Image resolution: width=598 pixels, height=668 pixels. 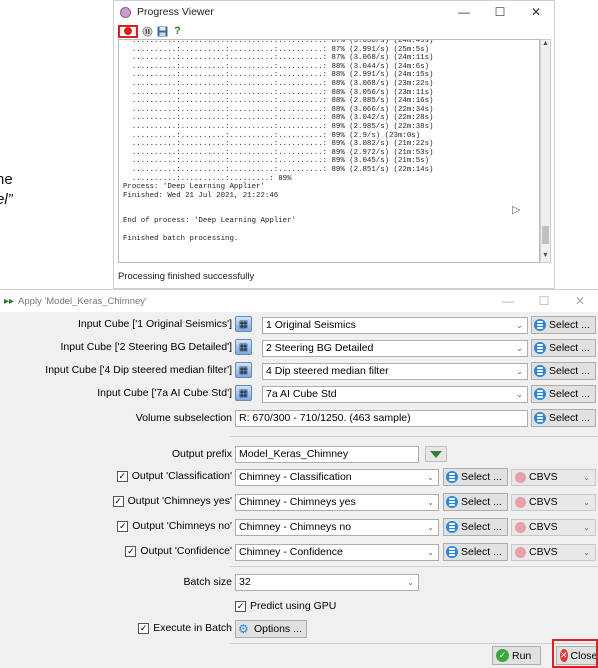 I want to click on output-name-combo: Chimney - Confidence ⌄, so click(x=337, y=552).